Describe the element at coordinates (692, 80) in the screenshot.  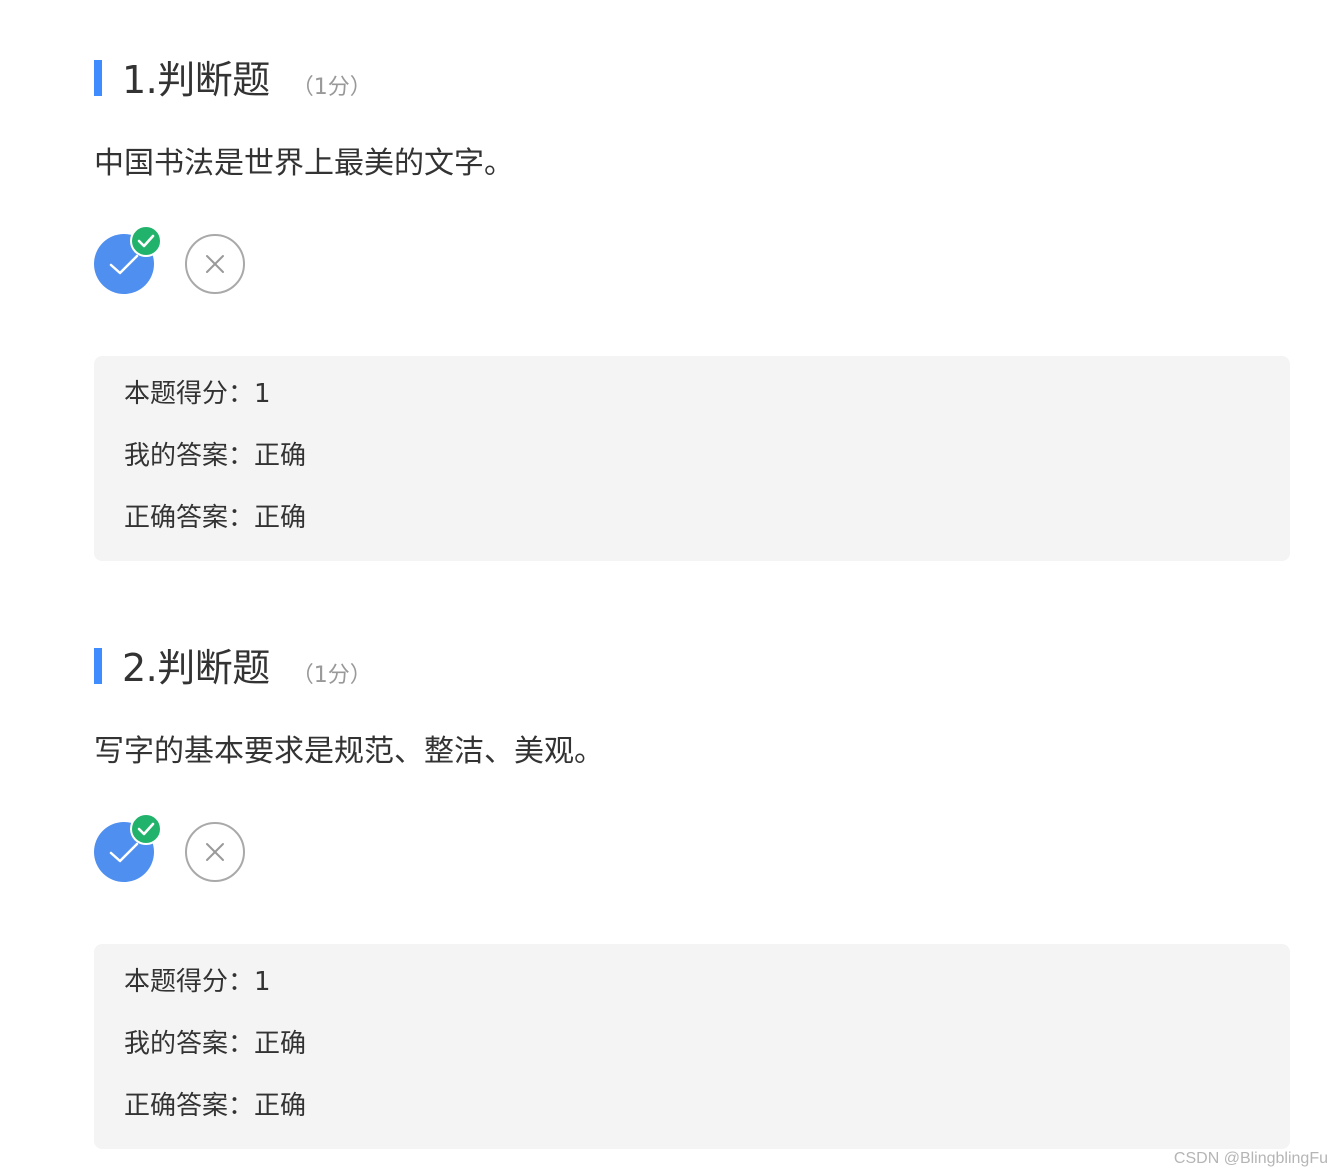
I see `question-header: 1.判断题 （1分）` at that location.